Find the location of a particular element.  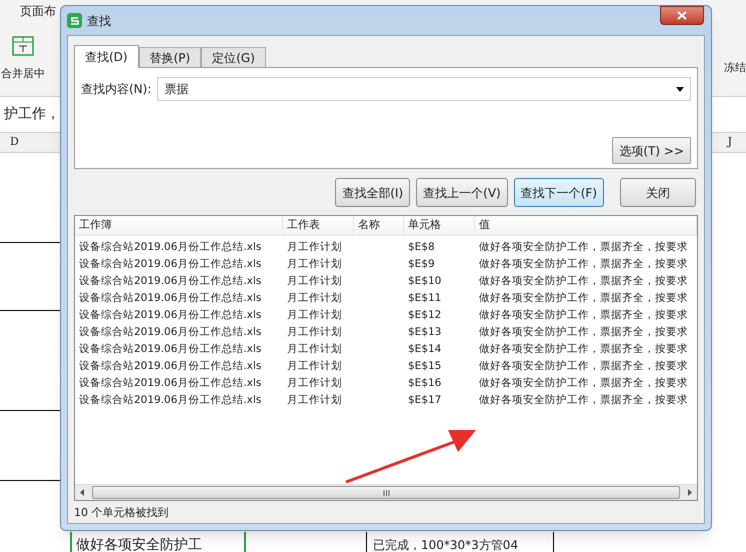

horizontal-scrollbar is located at coordinates (386, 492).